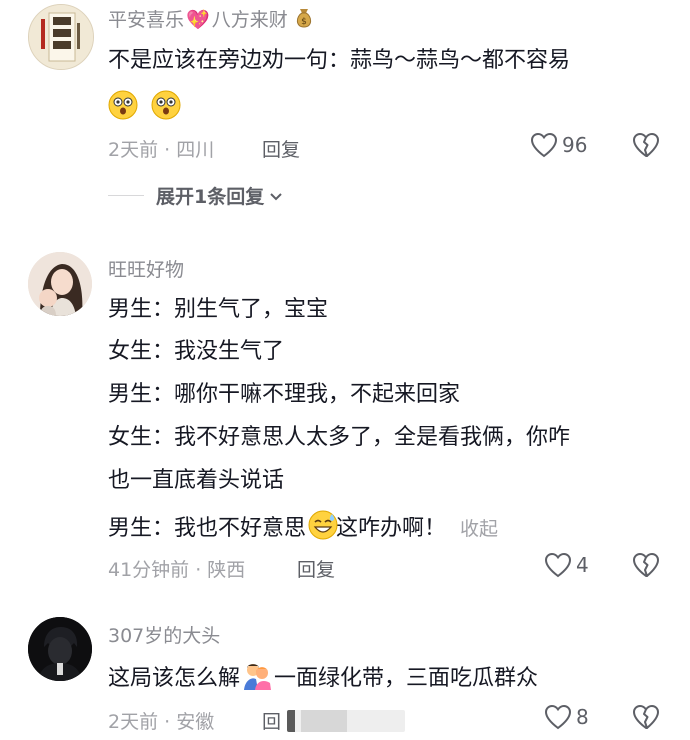 The width and height of the screenshot is (690, 740). What do you see at coordinates (198, 20) in the screenshot?
I see `sparkling-heart-icon: 💖` at bounding box center [198, 20].